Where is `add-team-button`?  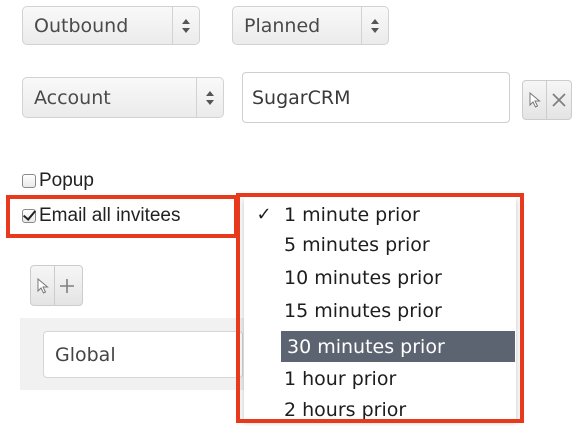
add-team-button is located at coordinates (66, 285).